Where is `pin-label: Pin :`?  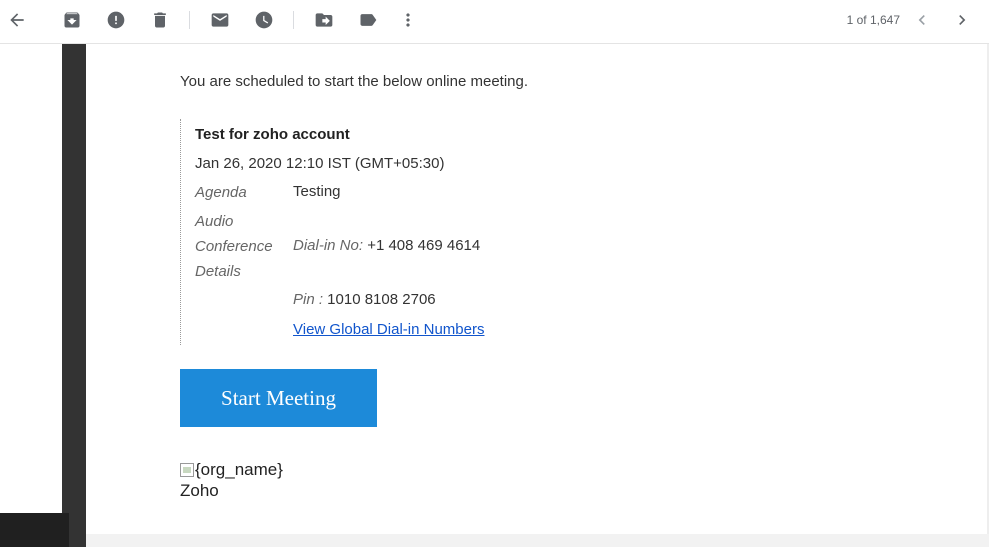
pin-label: Pin : is located at coordinates (308, 299).